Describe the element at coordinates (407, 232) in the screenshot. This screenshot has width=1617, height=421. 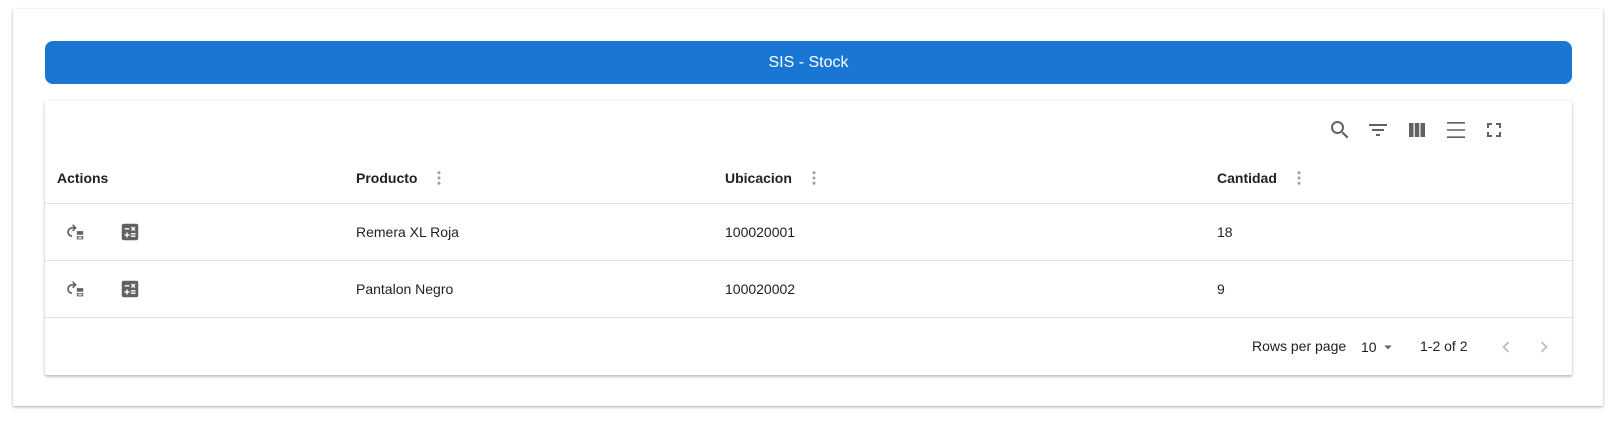
I see `cell-producto: Remera XL Roja` at that location.